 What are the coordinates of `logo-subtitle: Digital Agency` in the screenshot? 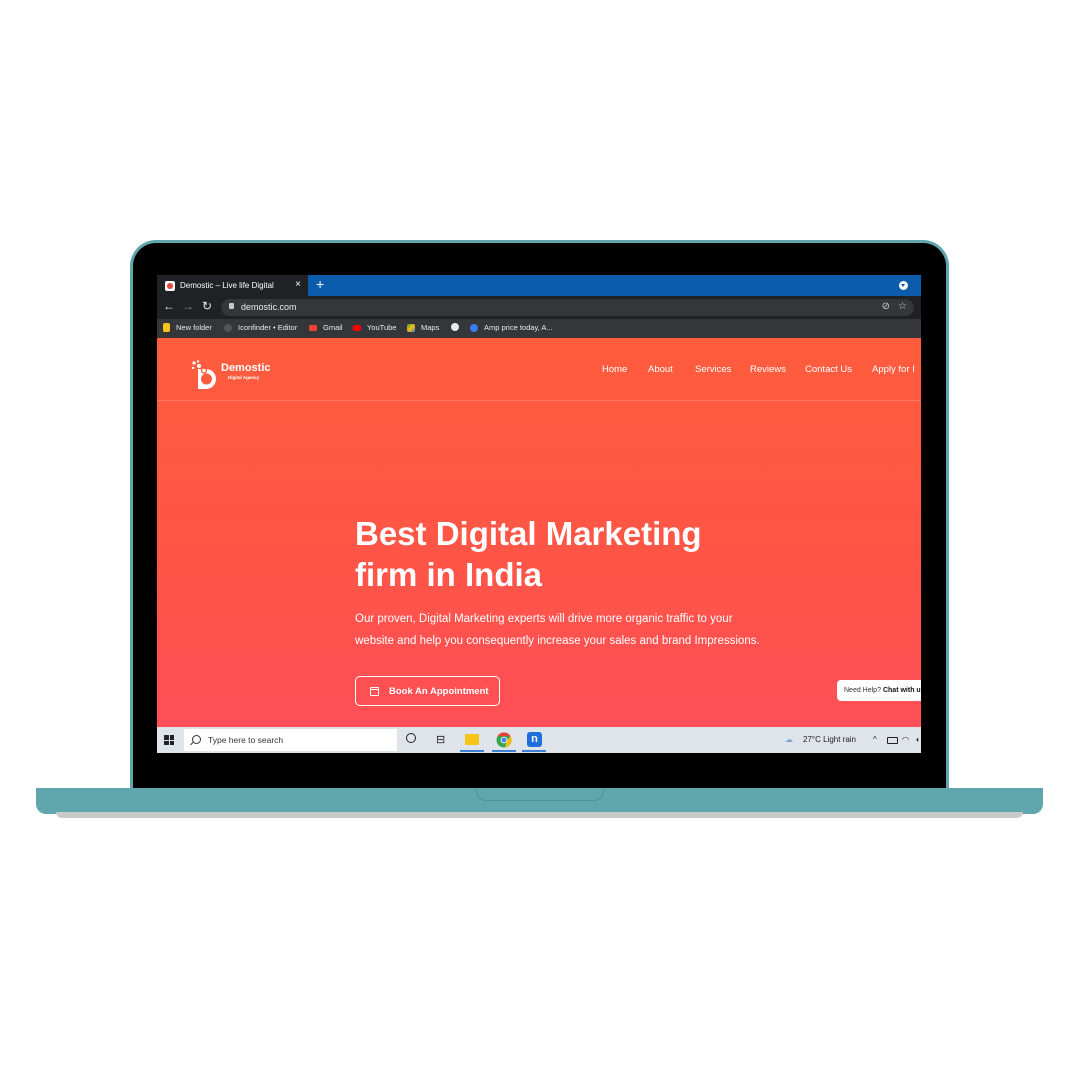 It's located at (244, 377).